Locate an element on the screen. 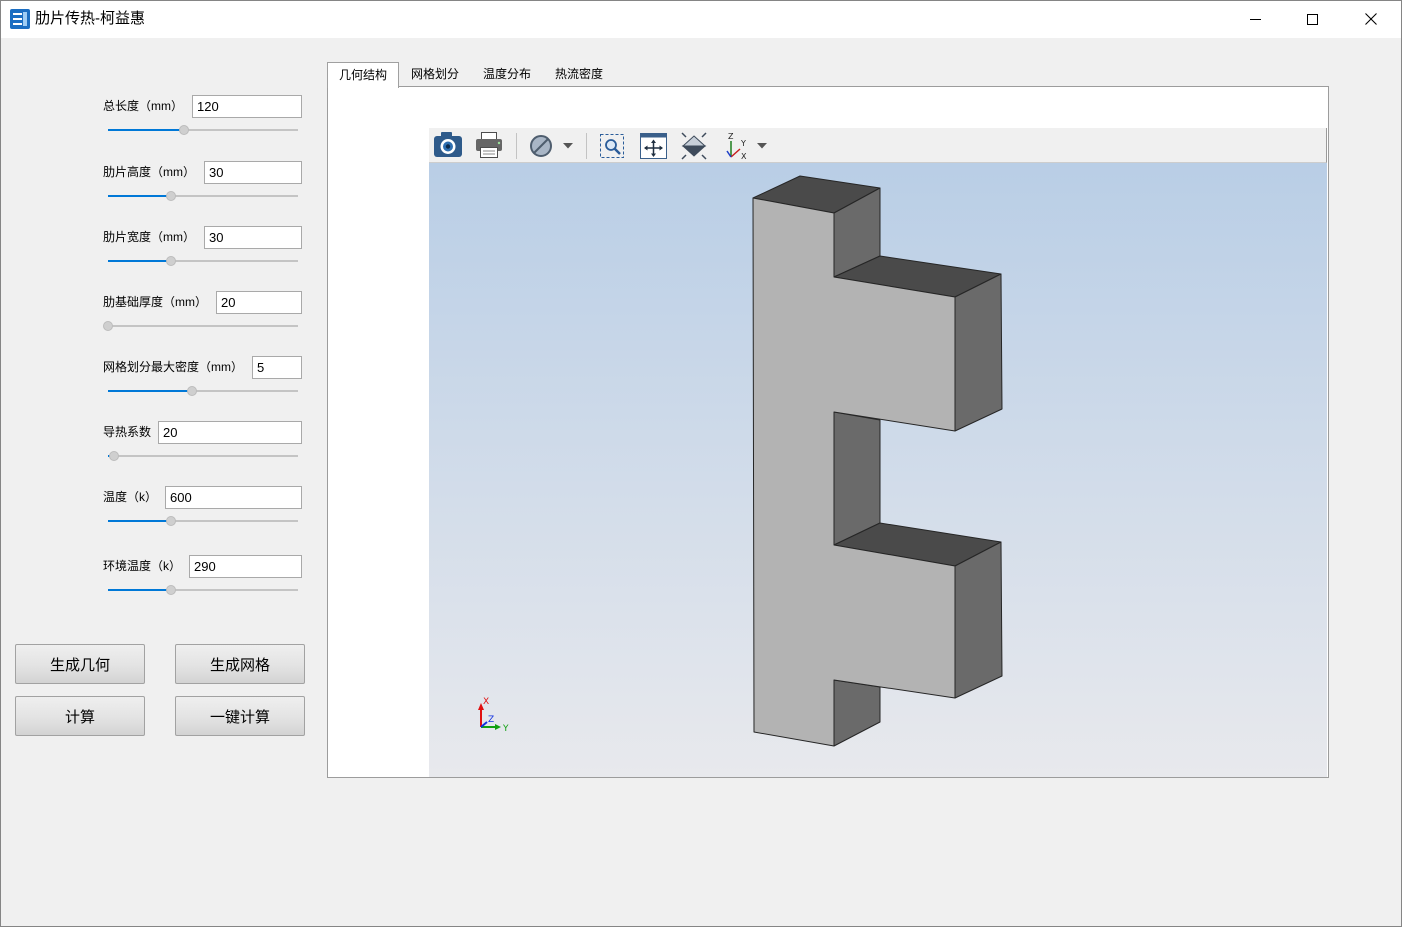 The image size is (1402, 927). printer-icon is located at coordinates (489, 145).